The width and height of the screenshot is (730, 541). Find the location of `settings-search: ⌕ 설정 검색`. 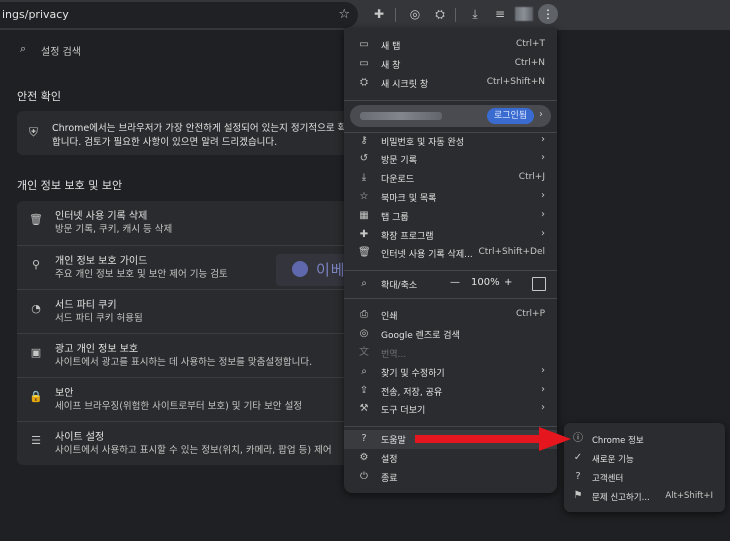

settings-search: ⌕ 설정 검색 is located at coordinates (176, 49).